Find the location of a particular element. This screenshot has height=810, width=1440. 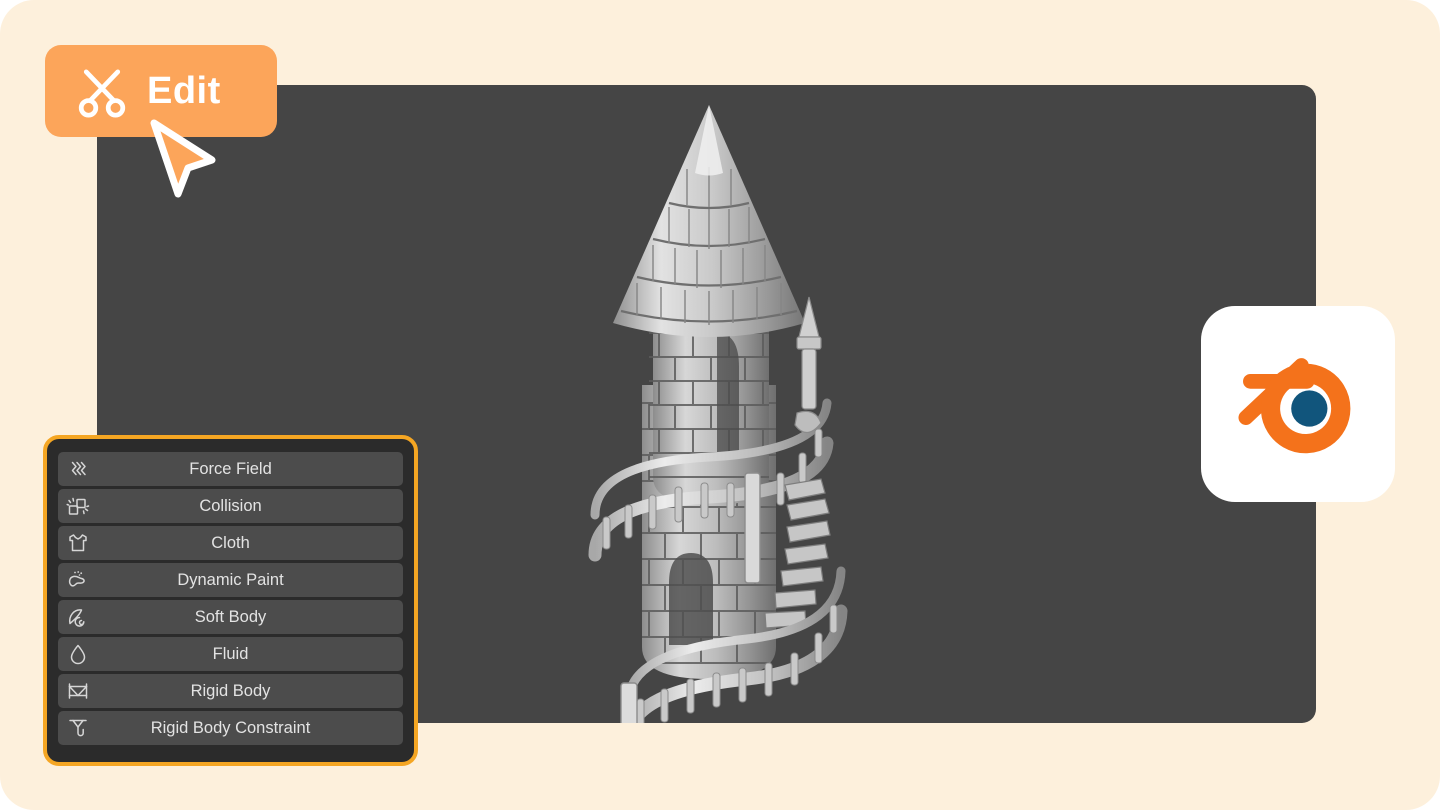

menu-item-label: Rigid Body Constraint is located at coordinates (230, 727).